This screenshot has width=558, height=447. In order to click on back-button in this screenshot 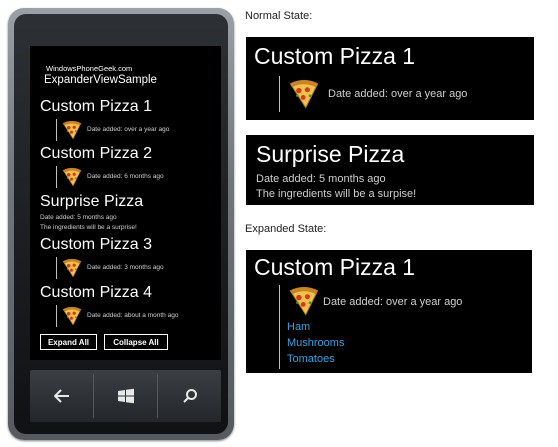, I will do `click(61, 396)`.